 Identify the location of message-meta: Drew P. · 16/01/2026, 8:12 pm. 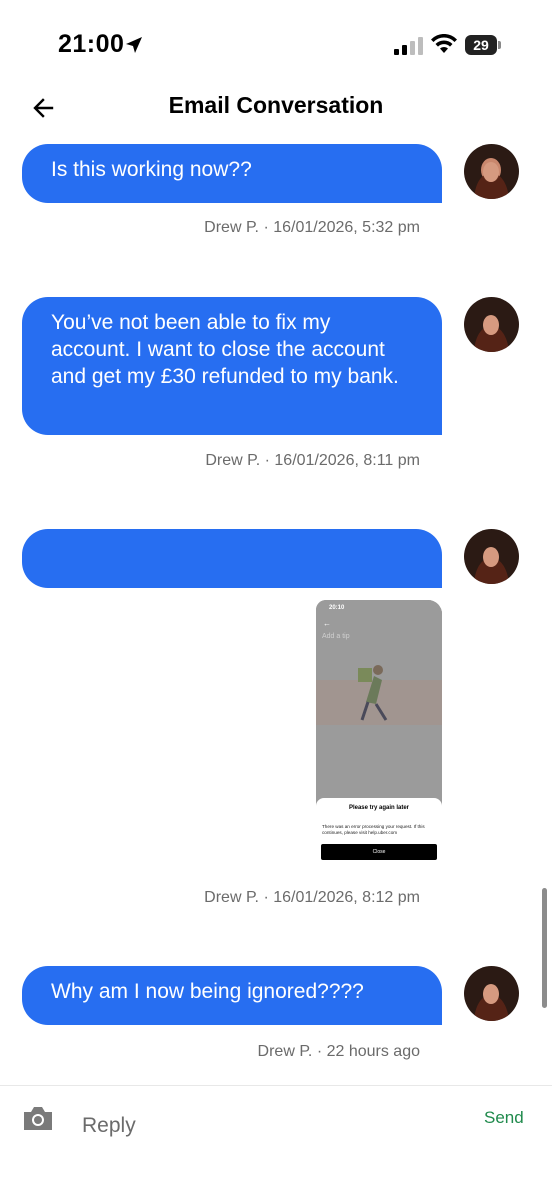
(312, 897).